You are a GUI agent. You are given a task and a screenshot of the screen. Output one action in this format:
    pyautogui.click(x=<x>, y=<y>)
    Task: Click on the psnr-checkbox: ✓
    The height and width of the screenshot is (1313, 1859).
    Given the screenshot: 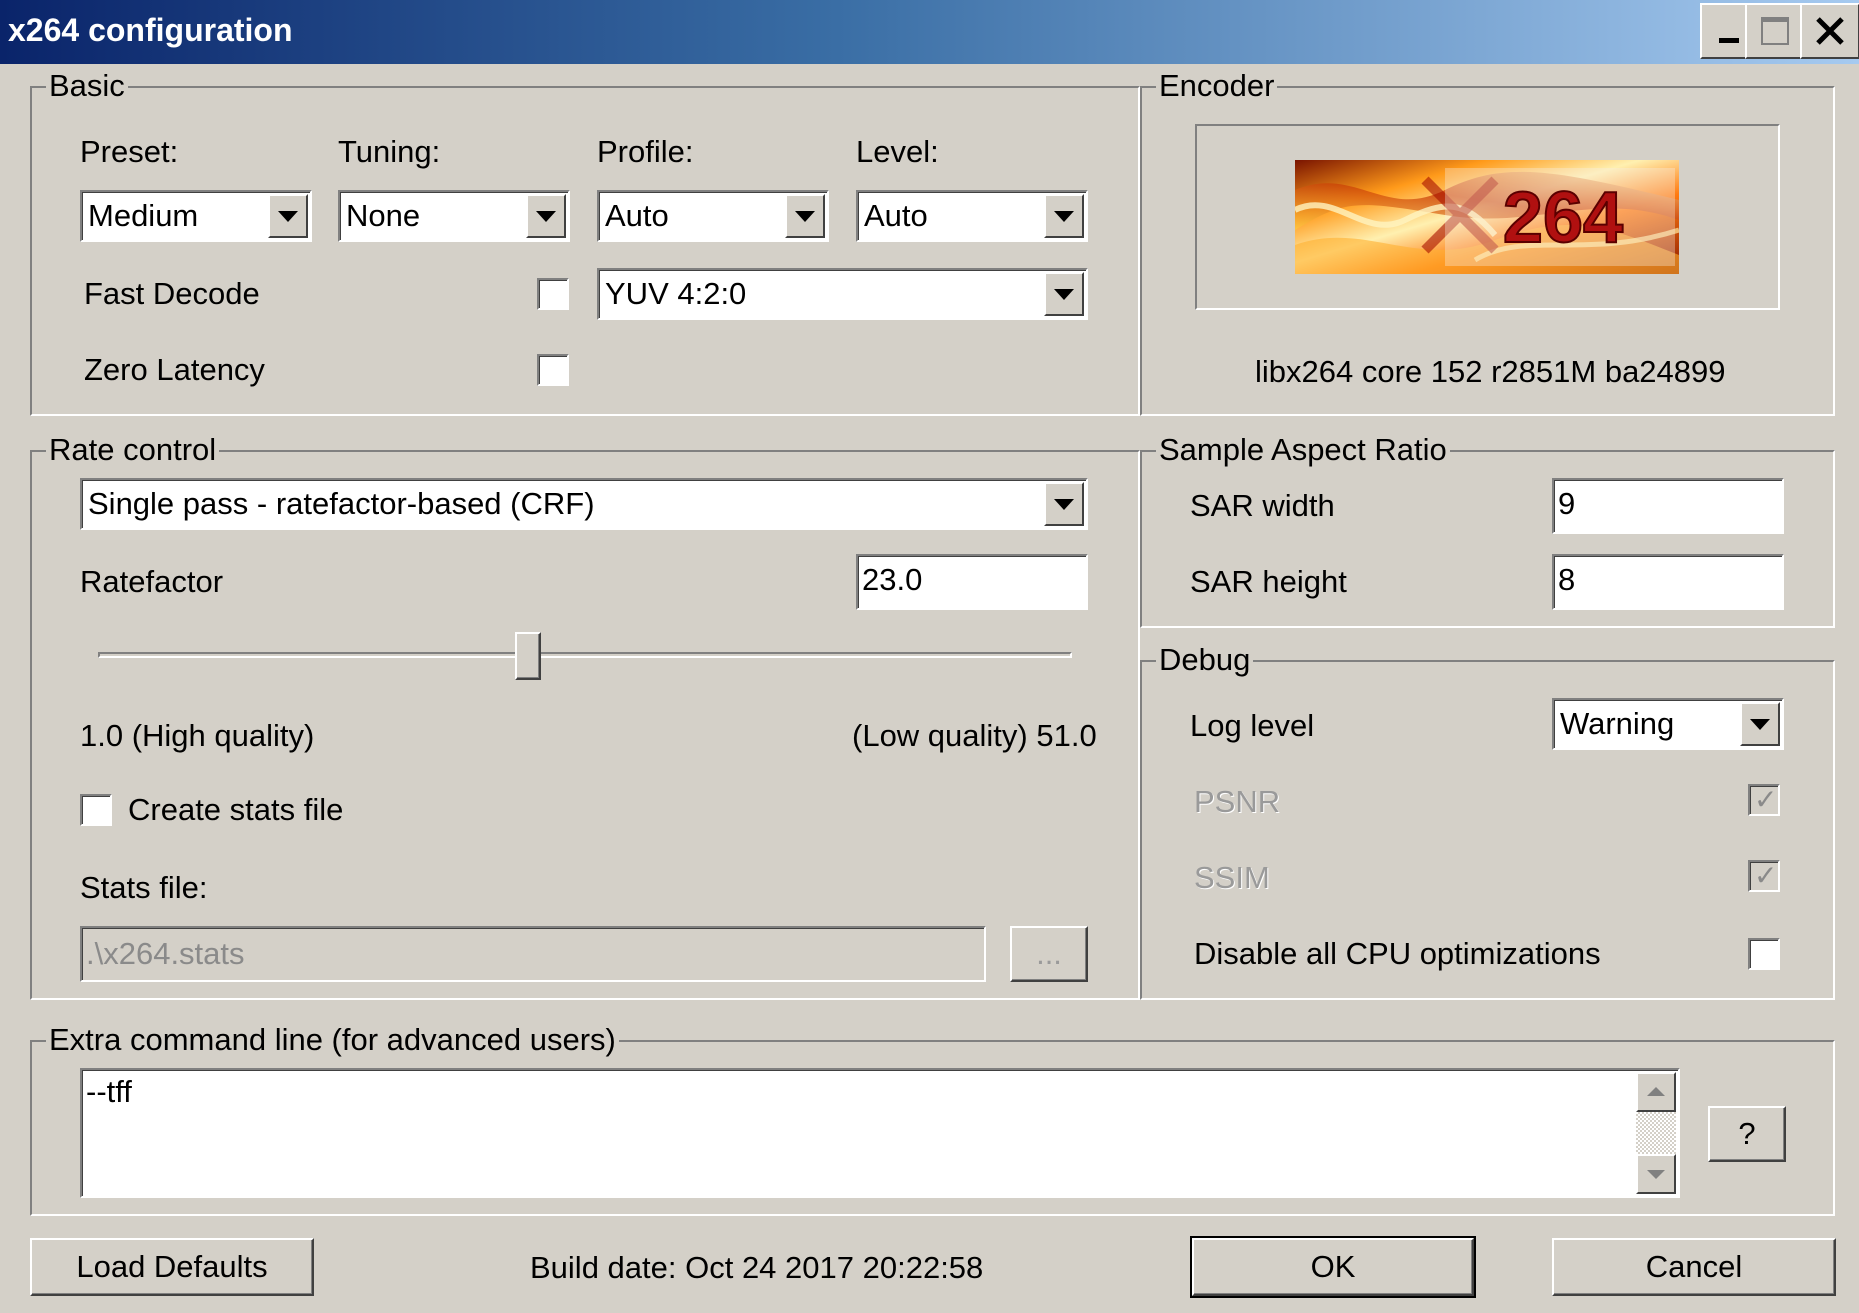 What is the action you would take?
    pyautogui.click(x=1764, y=800)
    